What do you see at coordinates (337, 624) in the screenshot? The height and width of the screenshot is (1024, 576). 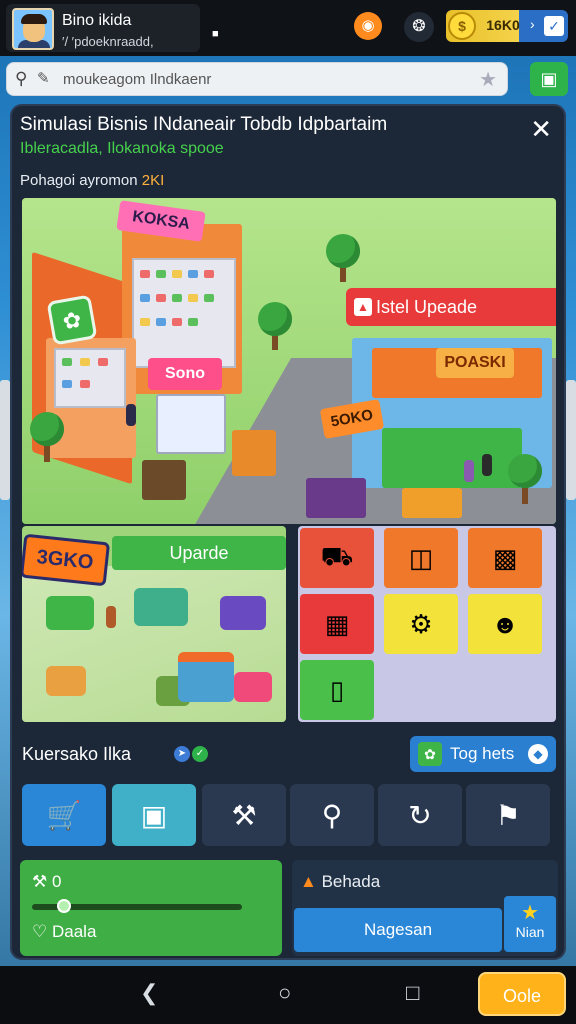 I see `shelf-icon: ▦` at bounding box center [337, 624].